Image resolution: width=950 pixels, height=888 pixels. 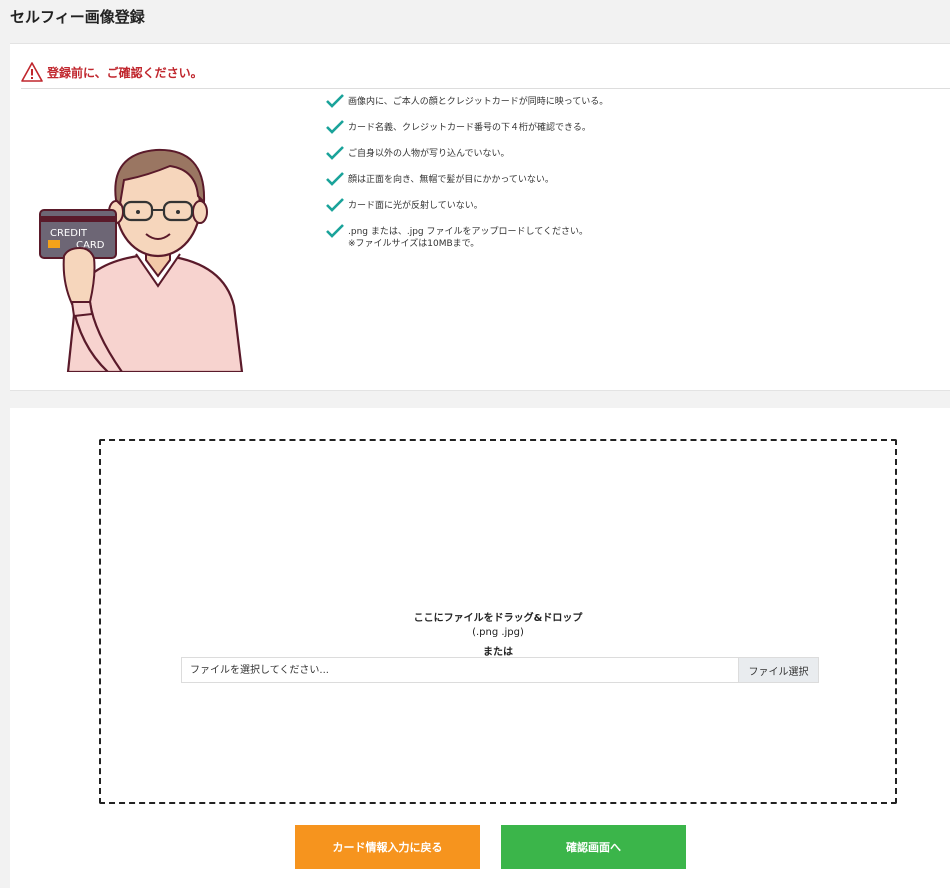 What do you see at coordinates (498, 618) in the screenshot?
I see `drop-instruction: ここにファイルをドラッグ&ドロップ` at bounding box center [498, 618].